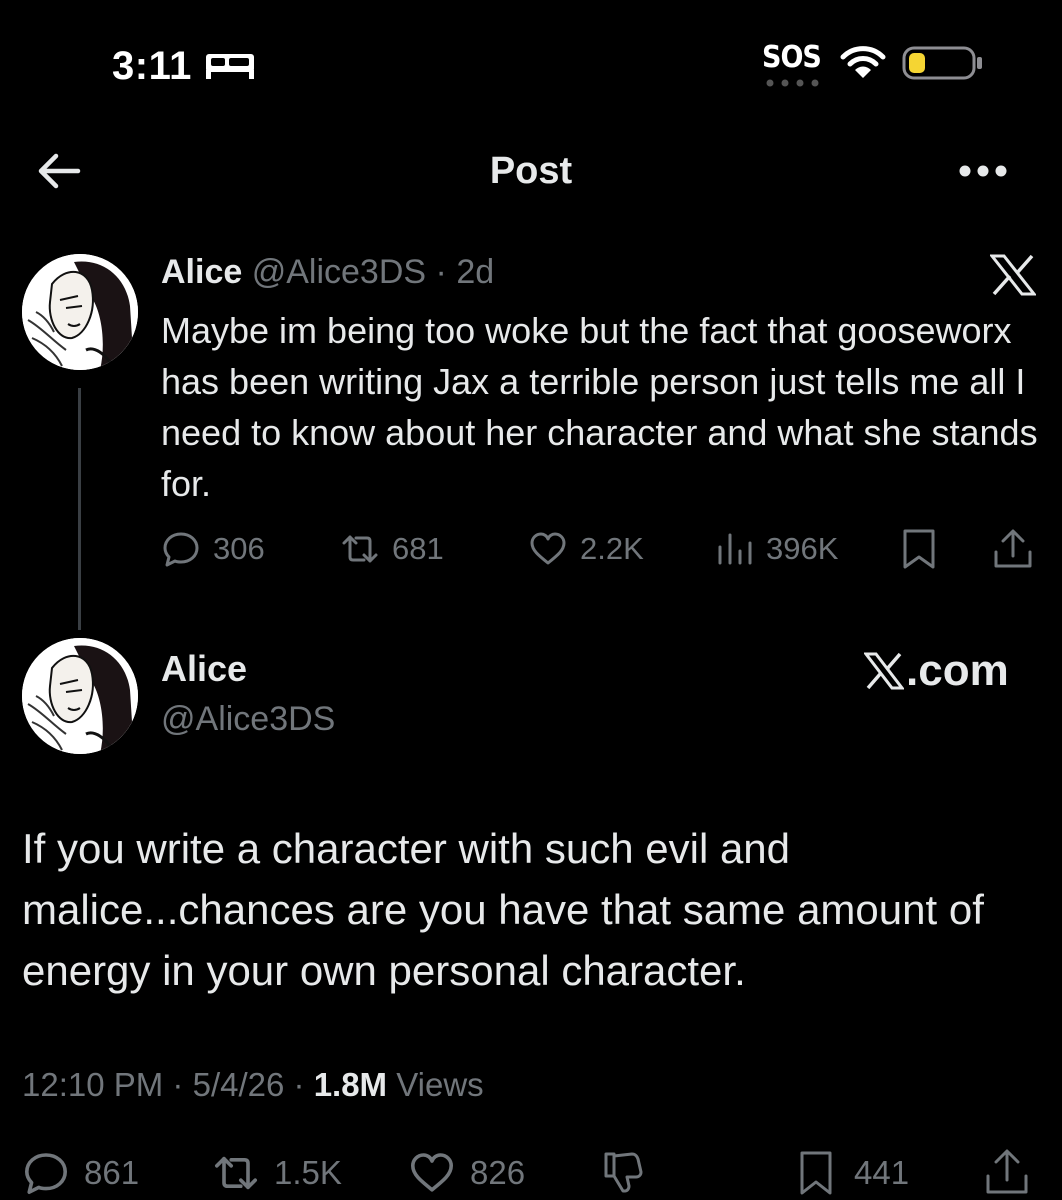  What do you see at coordinates (850, 1173) in the screenshot?
I see `bookmark-button: 441` at bounding box center [850, 1173].